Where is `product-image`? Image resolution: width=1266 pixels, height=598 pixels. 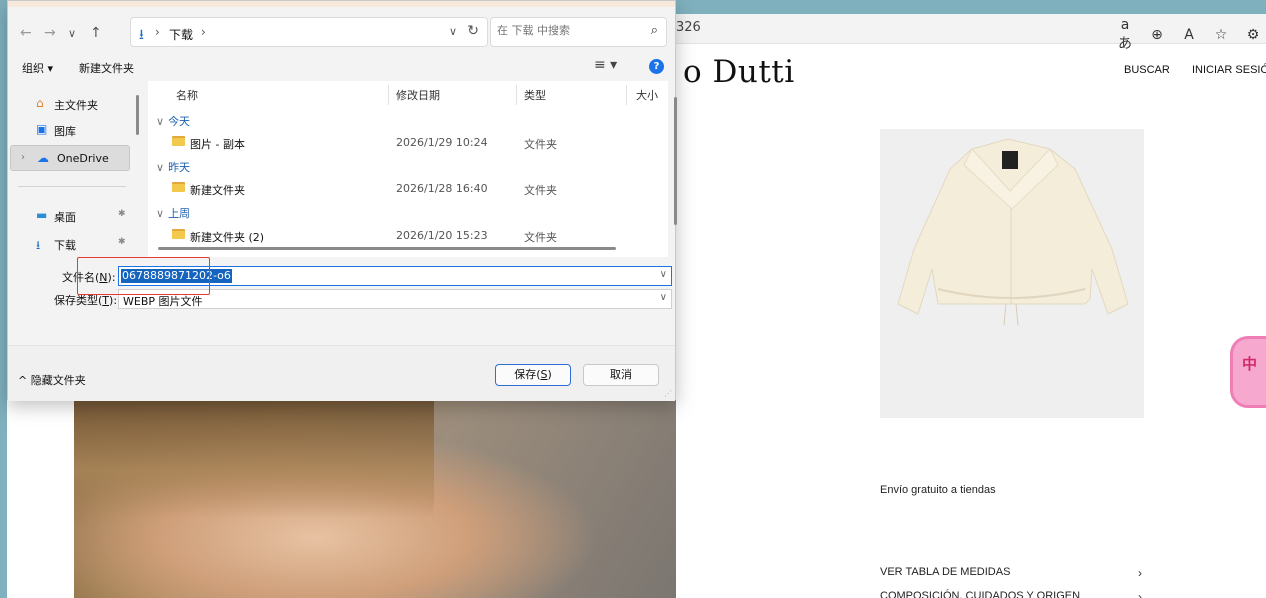 product-image is located at coordinates (1012, 273).